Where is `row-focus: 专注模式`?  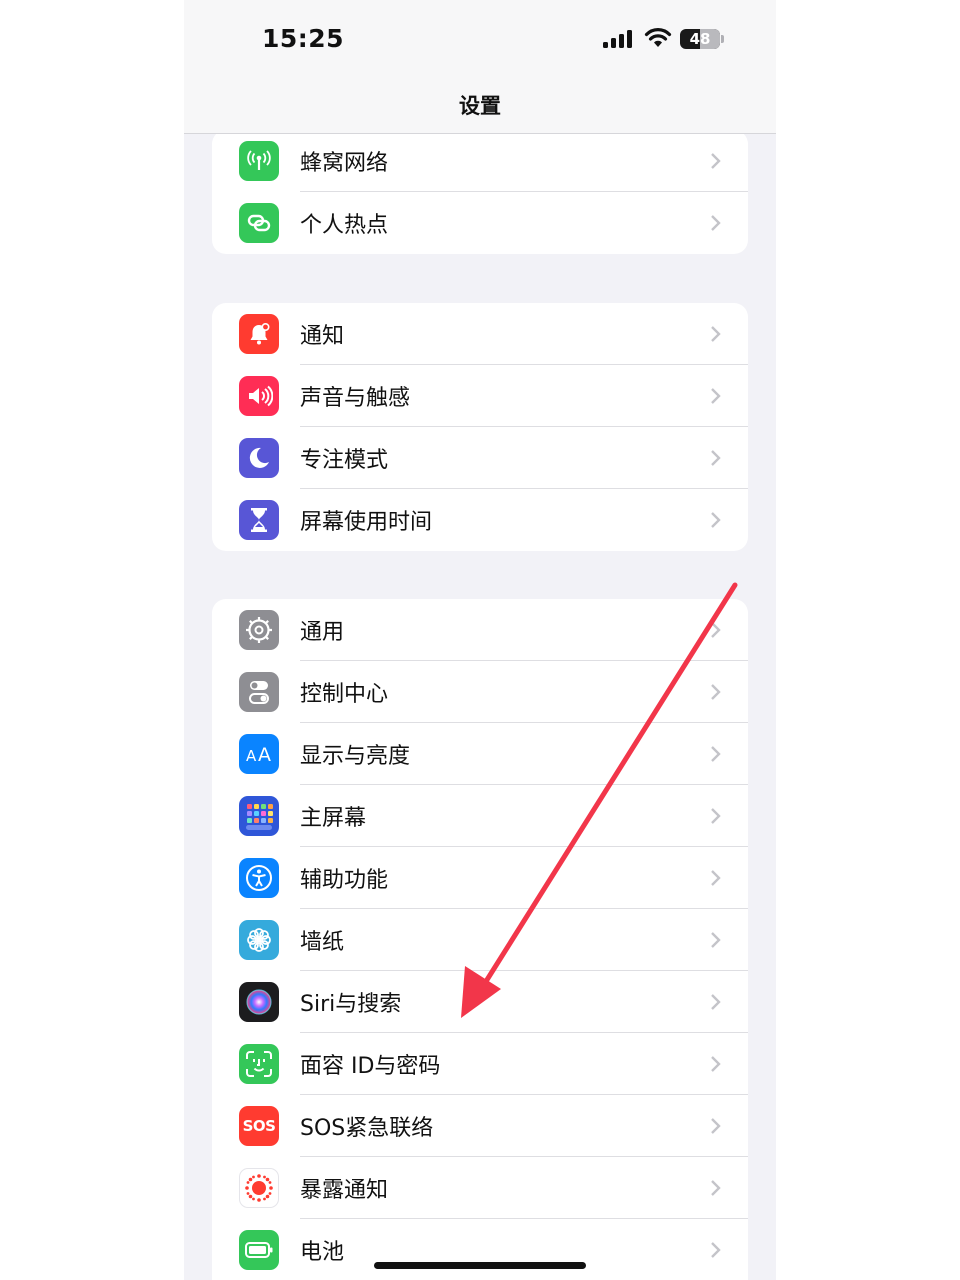
row-focus: 专注模式 is located at coordinates (480, 458).